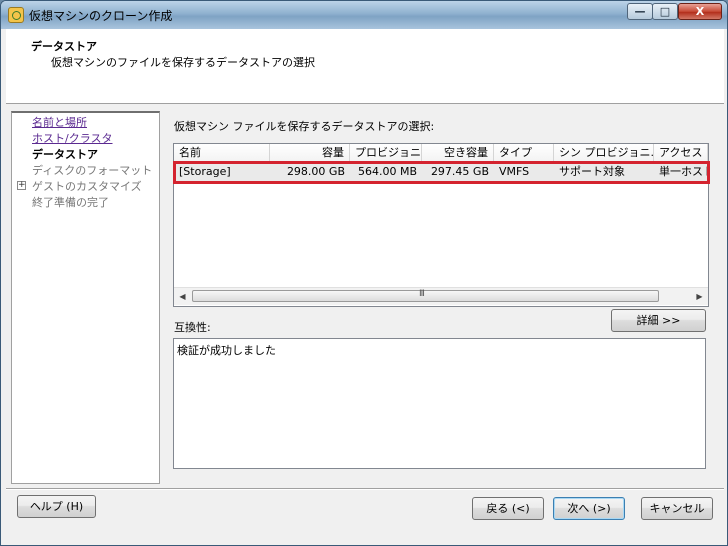 Image resolution: width=728 pixels, height=546 pixels. What do you see at coordinates (56, 506) in the screenshot?
I see `help-button: ヘルプ (H)` at bounding box center [56, 506].